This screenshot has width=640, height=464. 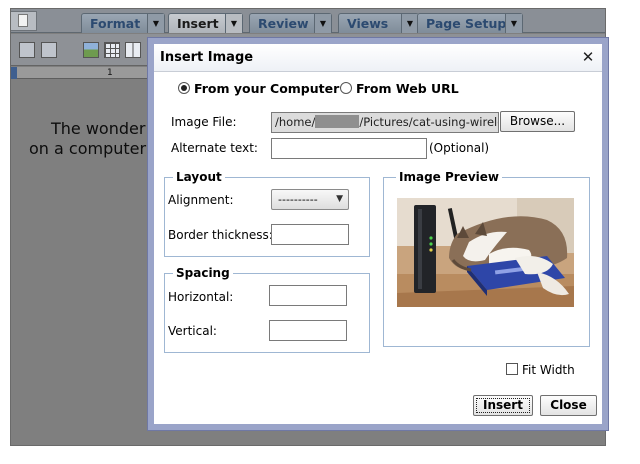 I want to click on radio-from-computer: From your Computer, so click(x=258, y=89).